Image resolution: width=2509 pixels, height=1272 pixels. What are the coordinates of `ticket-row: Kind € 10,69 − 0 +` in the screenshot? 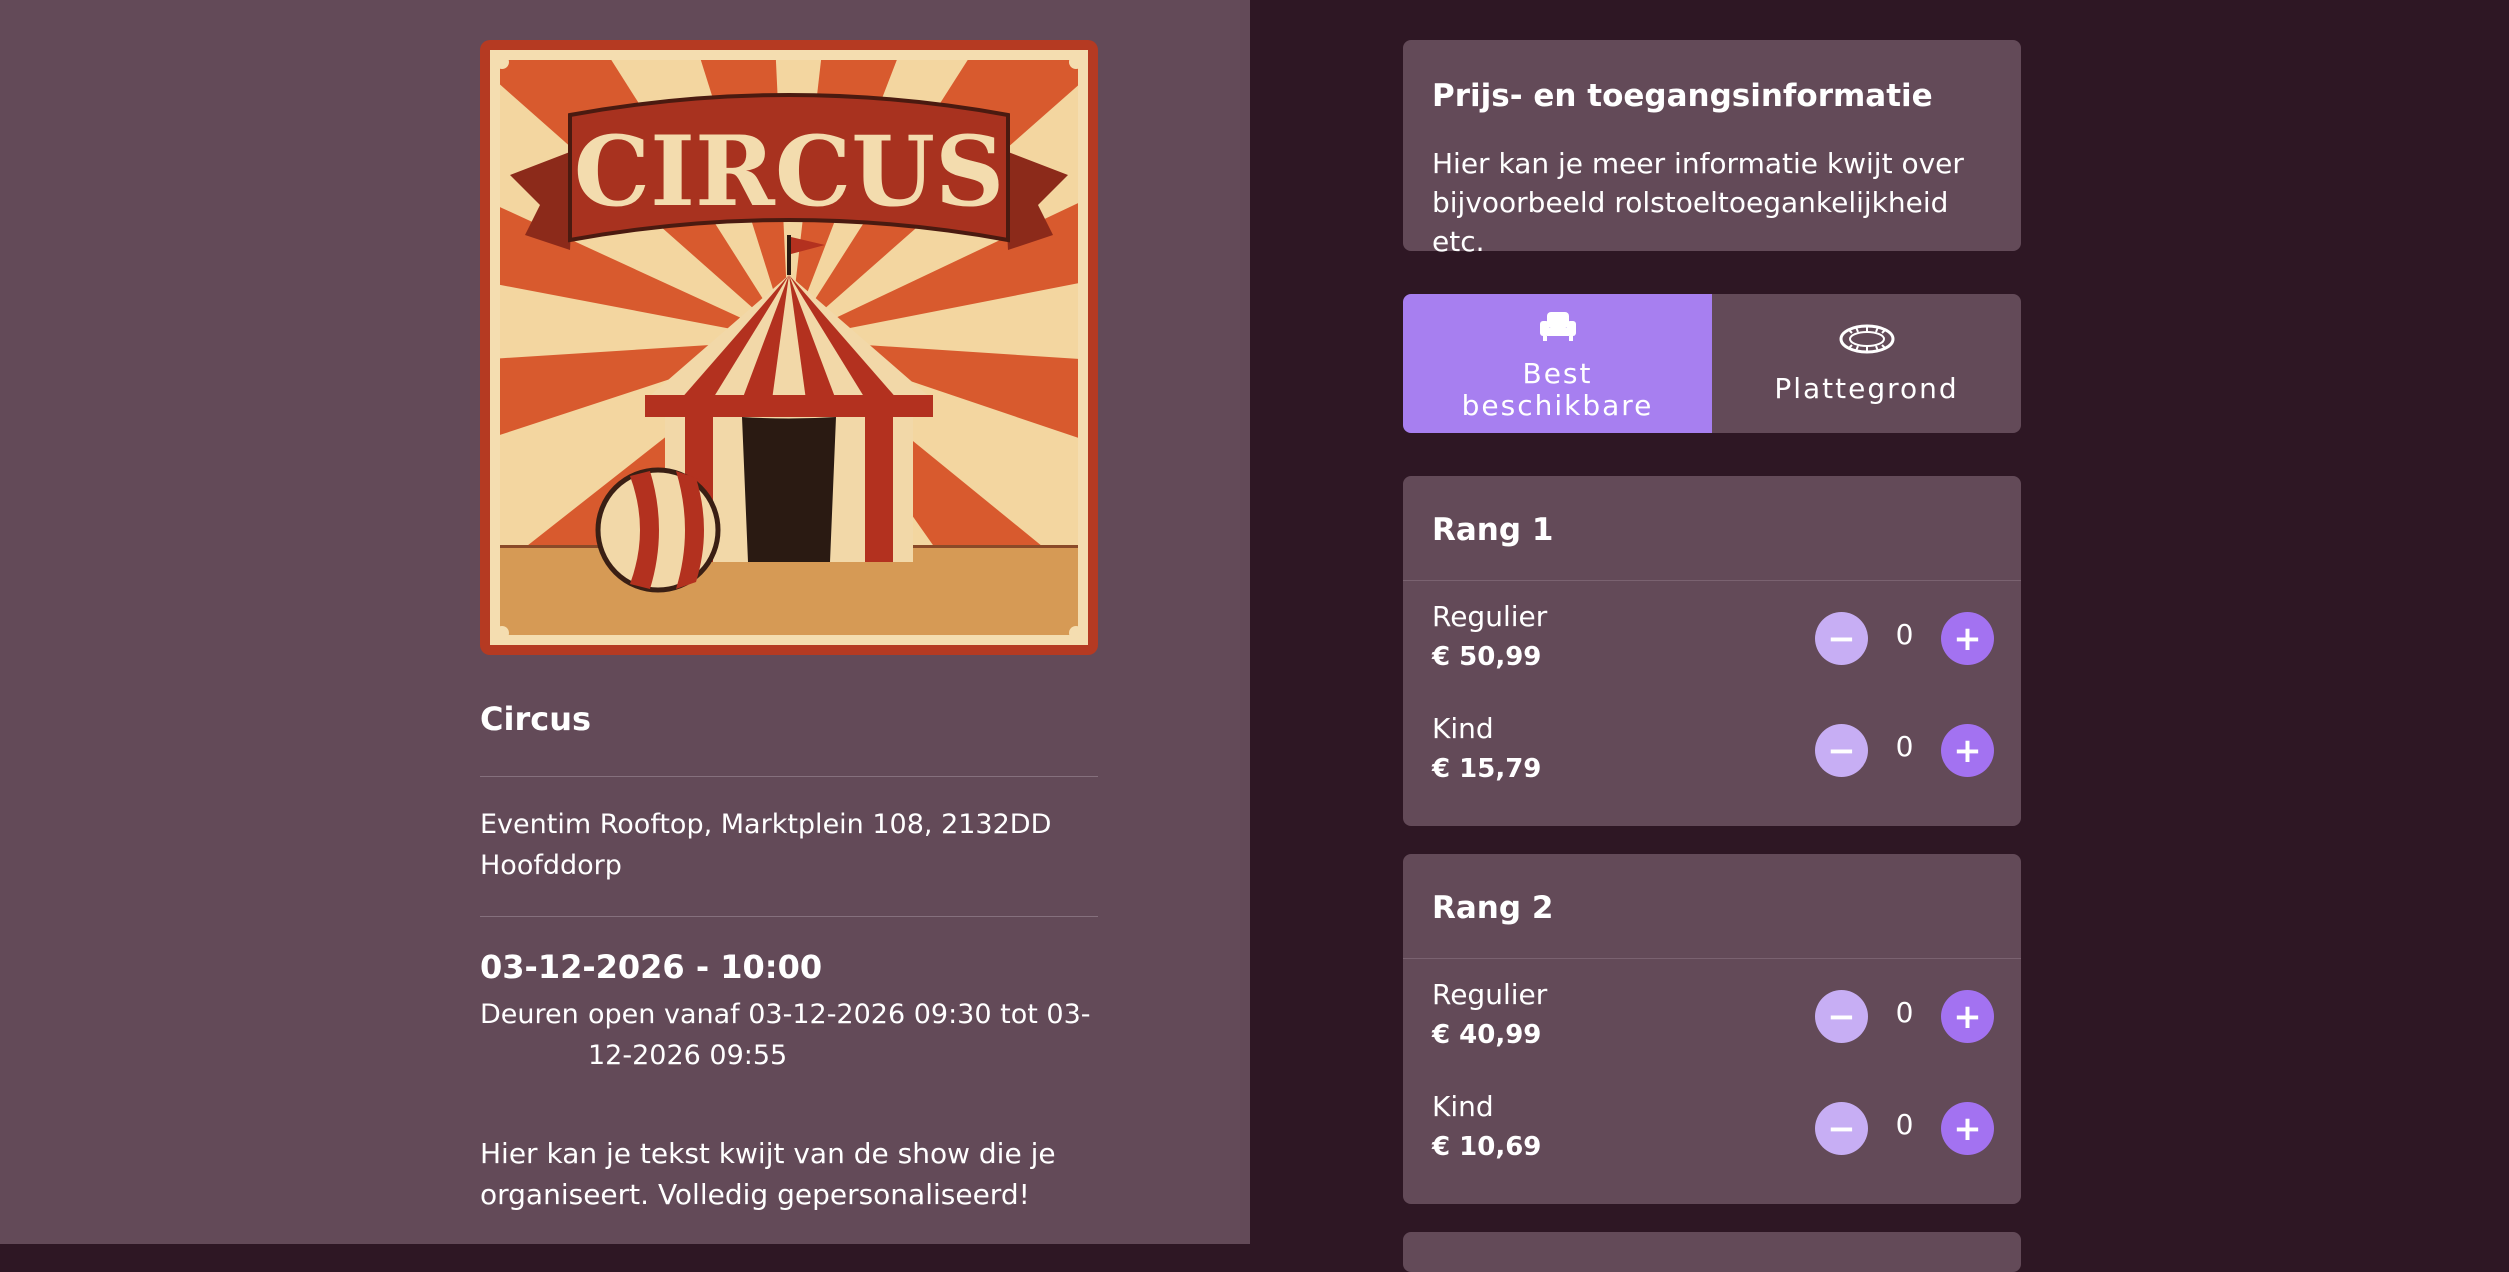 It's located at (1712, 1131).